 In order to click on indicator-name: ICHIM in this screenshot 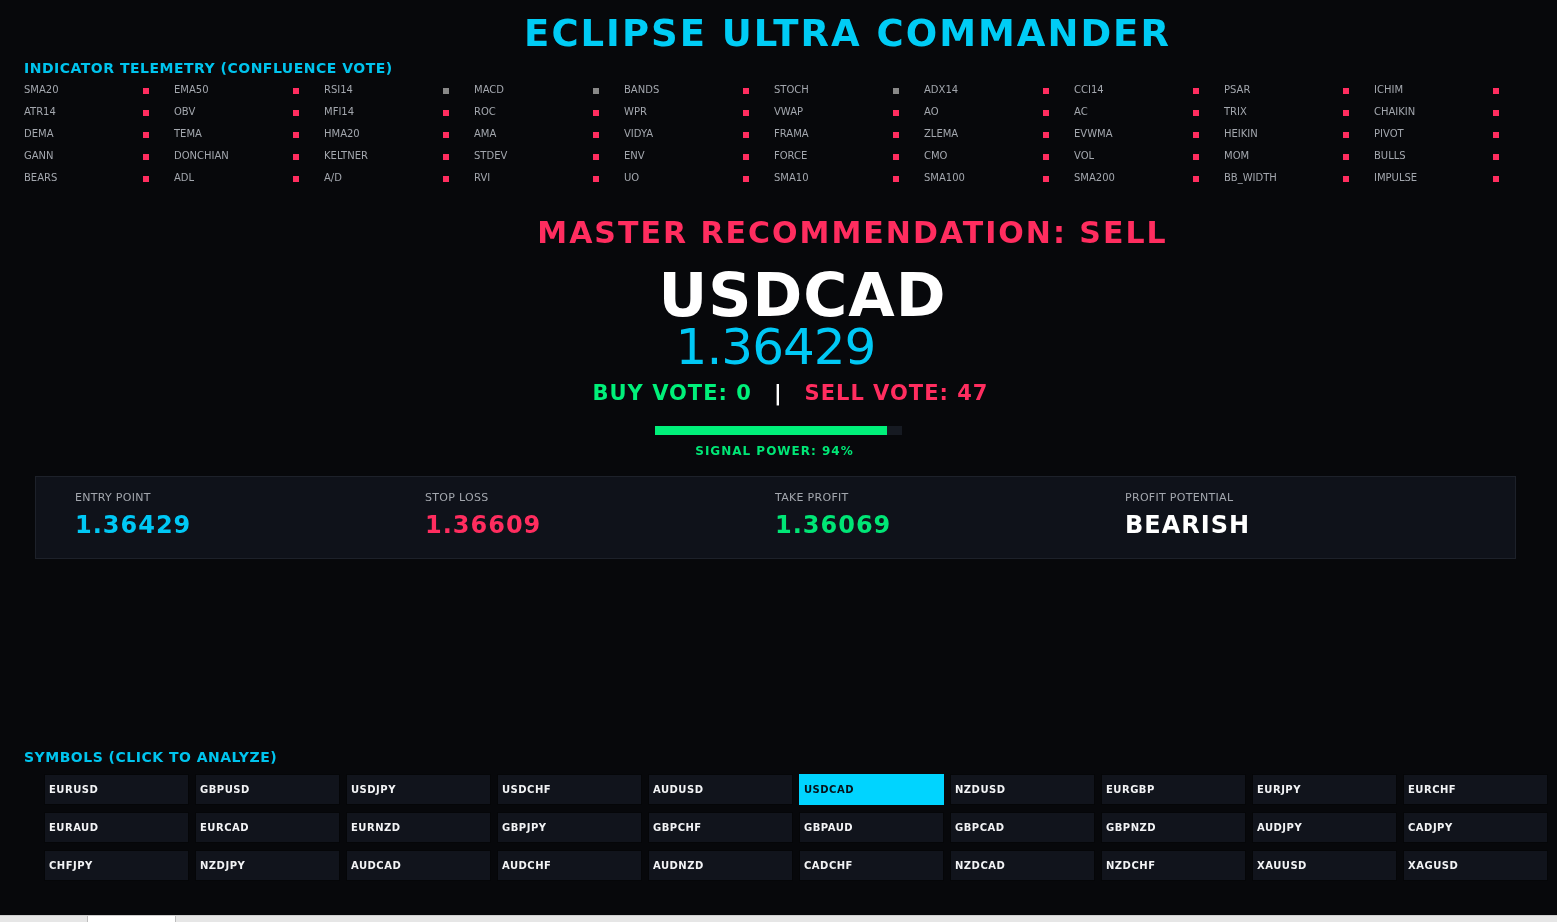, I will do `click(1389, 90)`.